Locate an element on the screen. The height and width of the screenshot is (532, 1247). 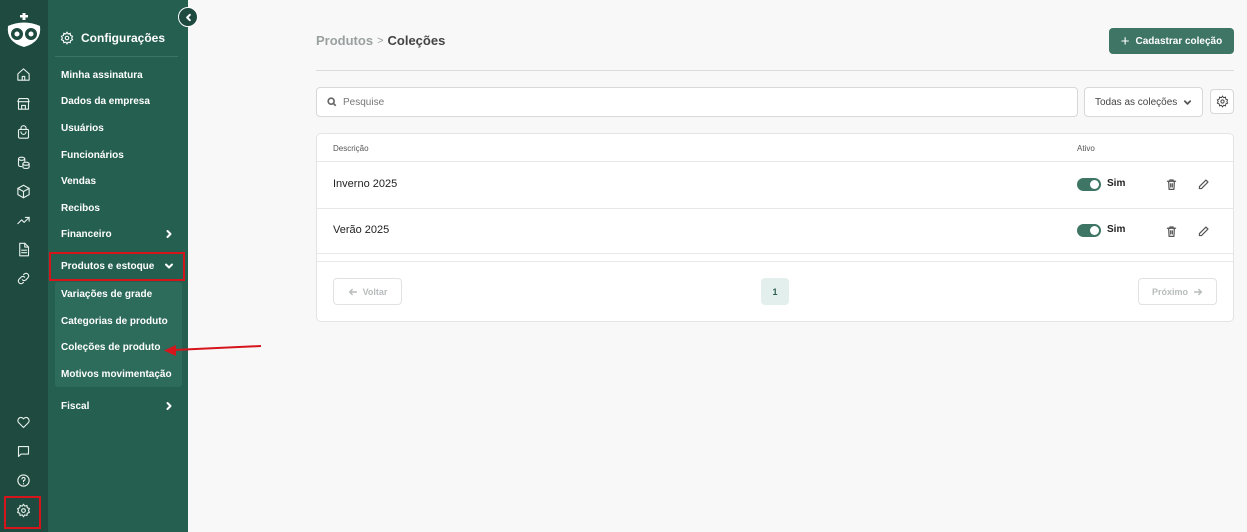
chat-icon is located at coordinates (23, 451).